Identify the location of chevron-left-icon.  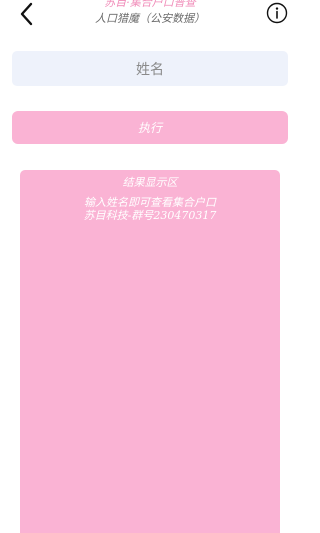
(26, 14).